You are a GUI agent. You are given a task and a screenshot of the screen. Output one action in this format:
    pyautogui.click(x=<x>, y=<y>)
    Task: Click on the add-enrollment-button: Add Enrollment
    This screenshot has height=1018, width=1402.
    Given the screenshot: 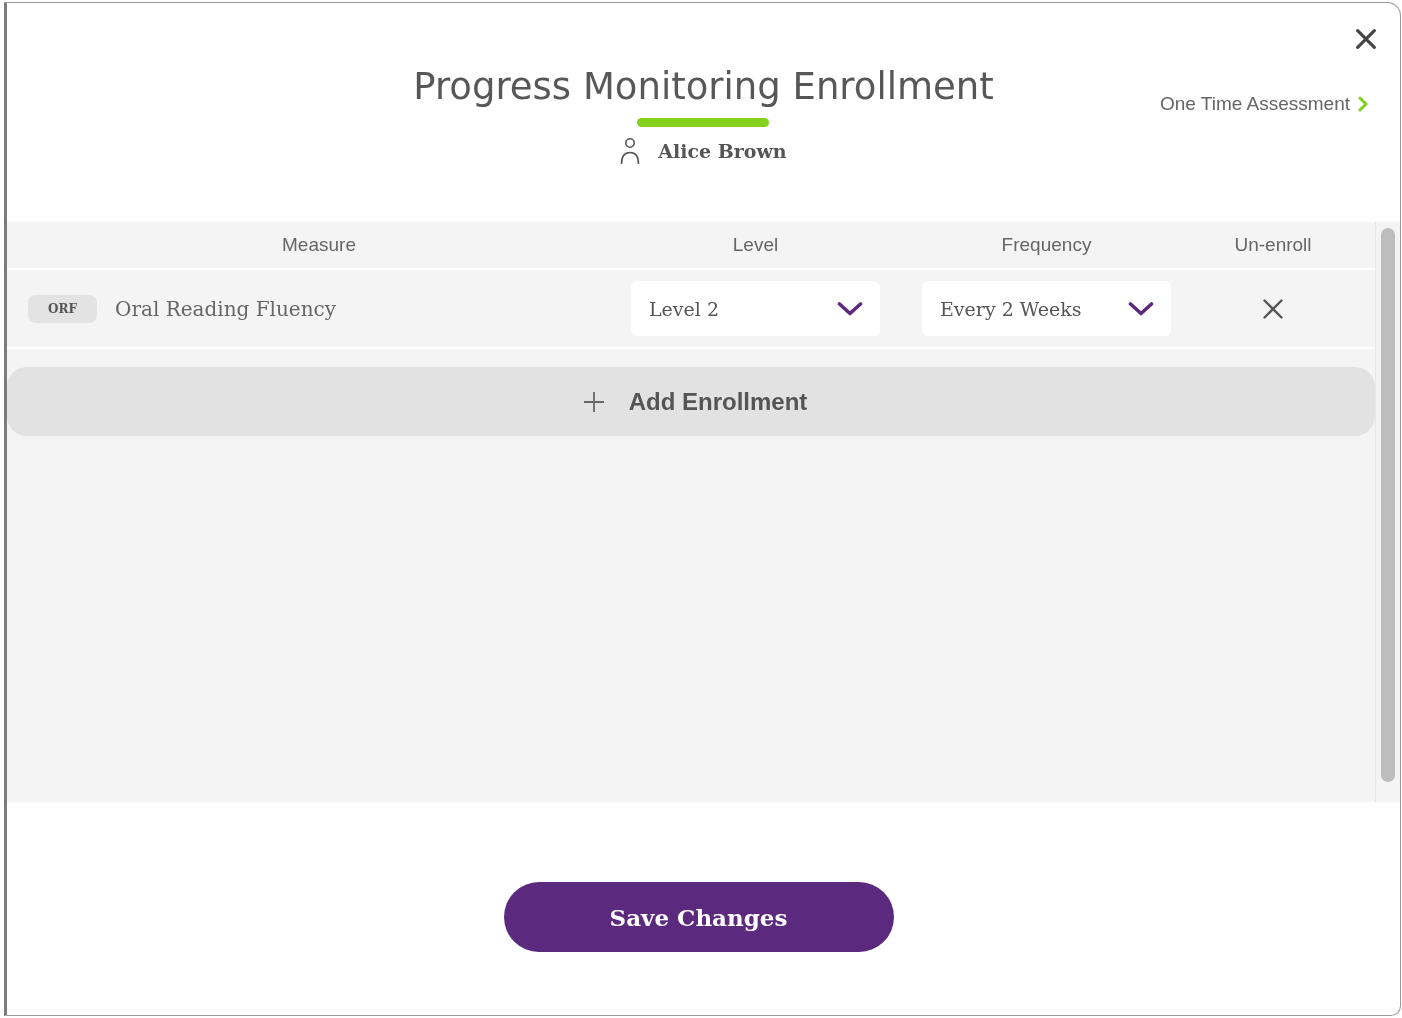 What is the action you would take?
    pyautogui.click(x=691, y=401)
    